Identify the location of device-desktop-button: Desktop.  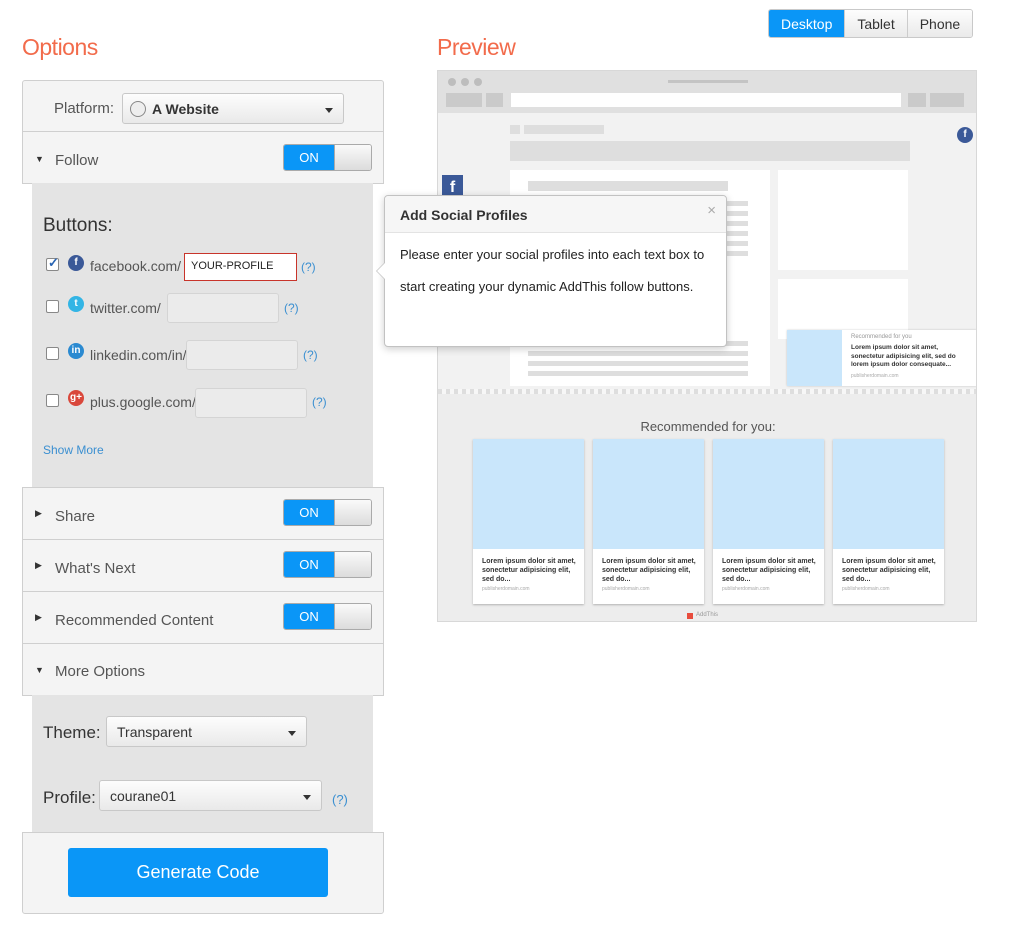
(807, 23).